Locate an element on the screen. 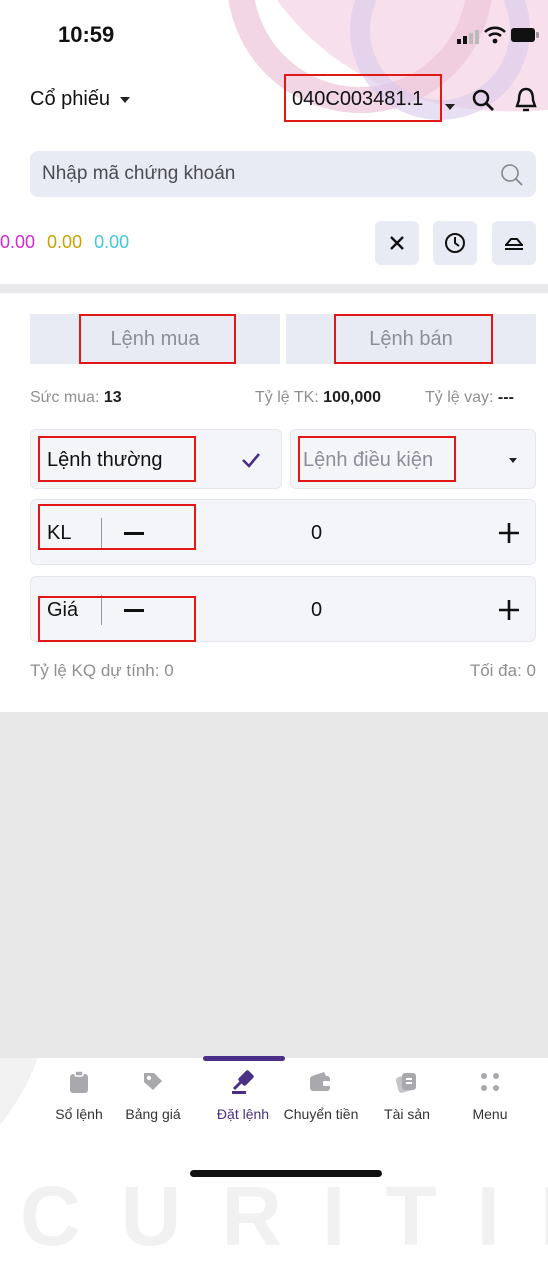  menu-dots-icon is located at coordinates (490, 1082).